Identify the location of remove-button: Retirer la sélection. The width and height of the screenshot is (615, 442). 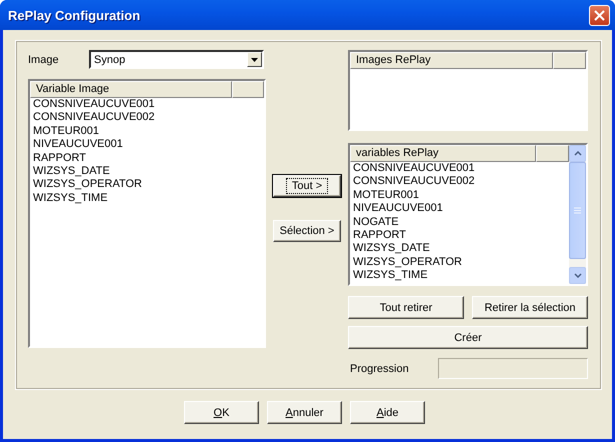
(530, 307).